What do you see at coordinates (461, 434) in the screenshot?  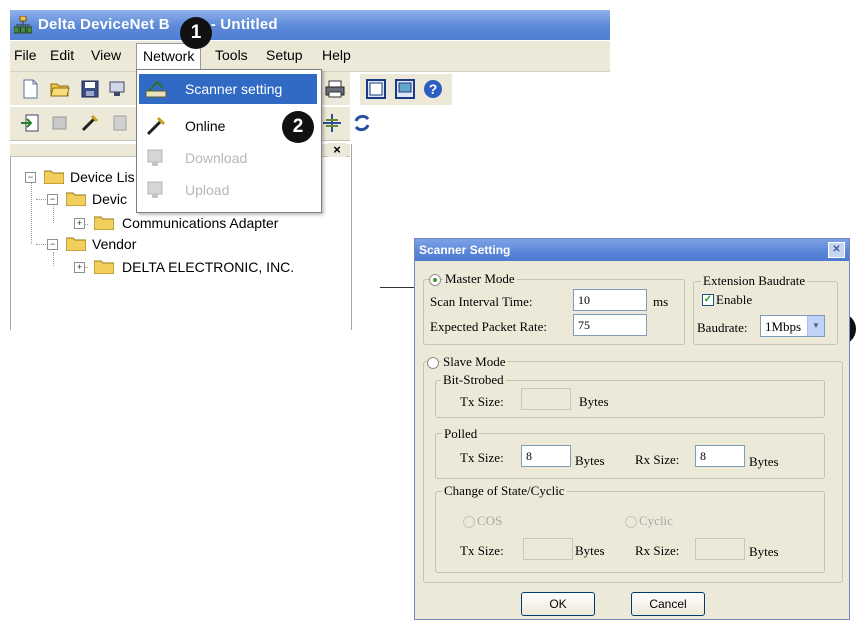 I see `polled-label: Polled` at bounding box center [461, 434].